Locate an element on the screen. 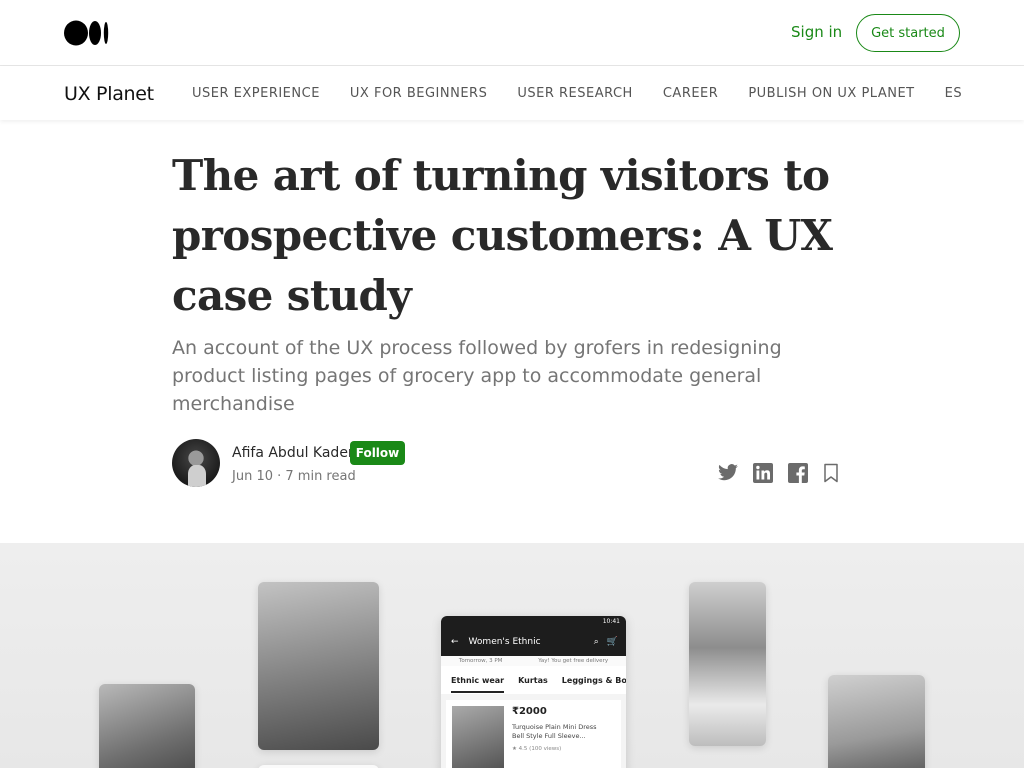  sign-in-link: Sign in is located at coordinates (816, 32).